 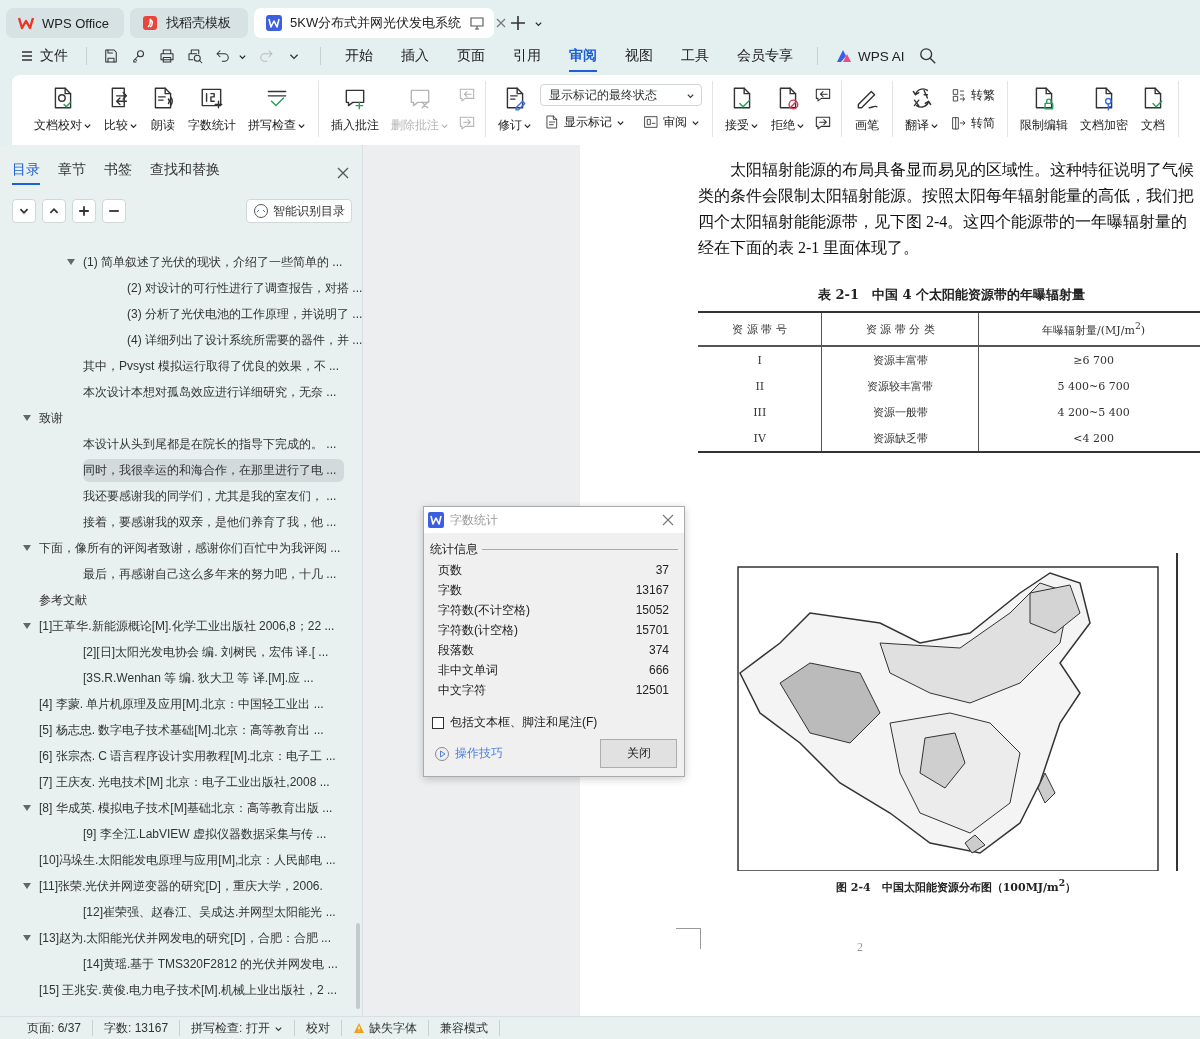 I want to click on table-cell: IV, so click(x=760, y=438).